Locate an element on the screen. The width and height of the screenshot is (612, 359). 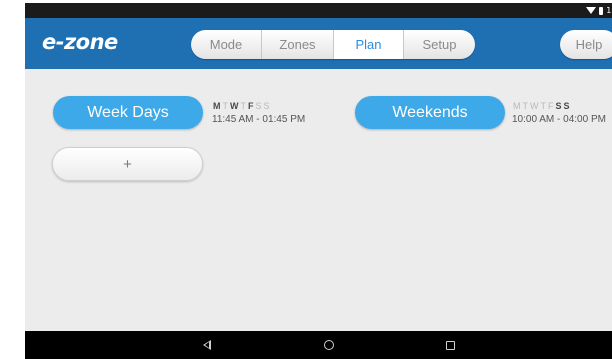
main-tabs: Mode Zones Plan Setup is located at coordinates (333, 44).